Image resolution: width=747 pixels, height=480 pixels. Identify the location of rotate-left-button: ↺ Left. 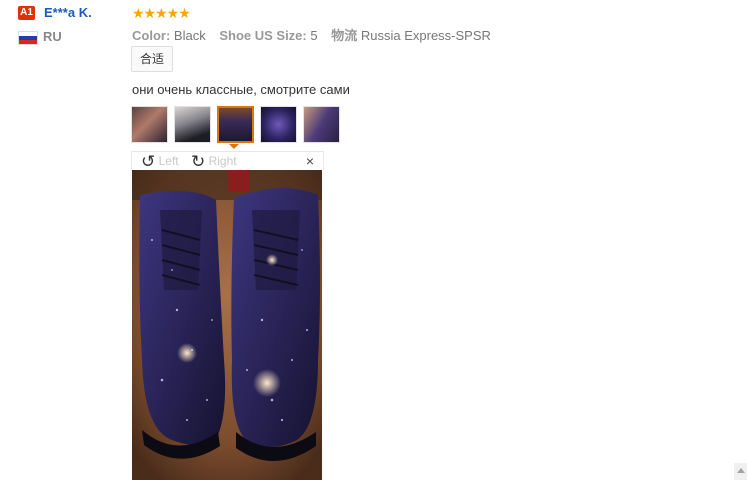
(160, 162).